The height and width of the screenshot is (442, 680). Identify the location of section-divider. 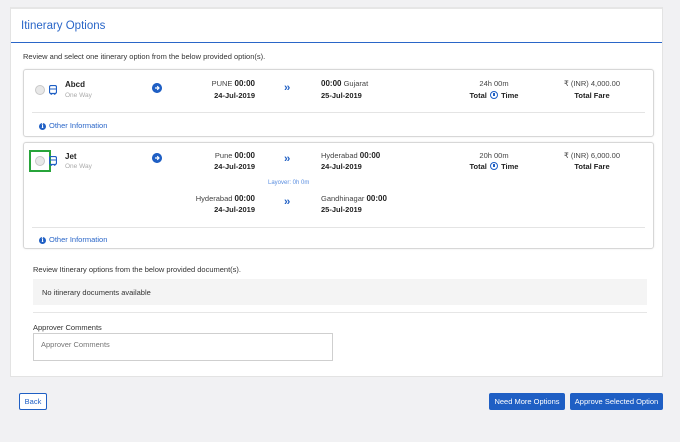
(340, 312).